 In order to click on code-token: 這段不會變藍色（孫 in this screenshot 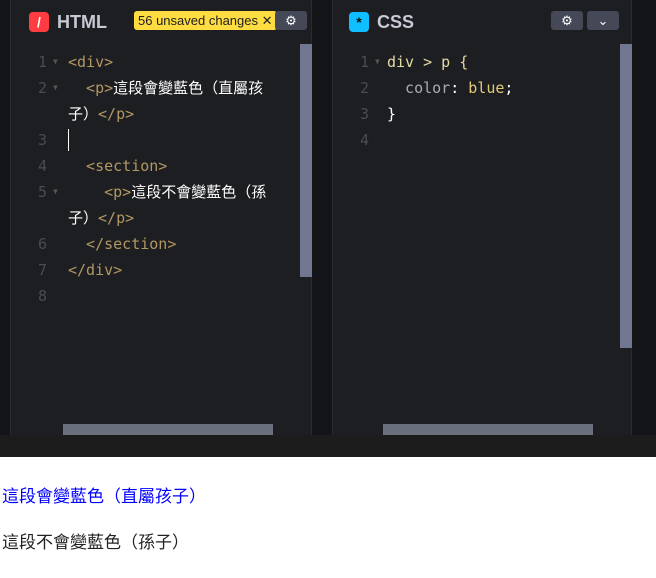, I will do `click(199, 192)`.